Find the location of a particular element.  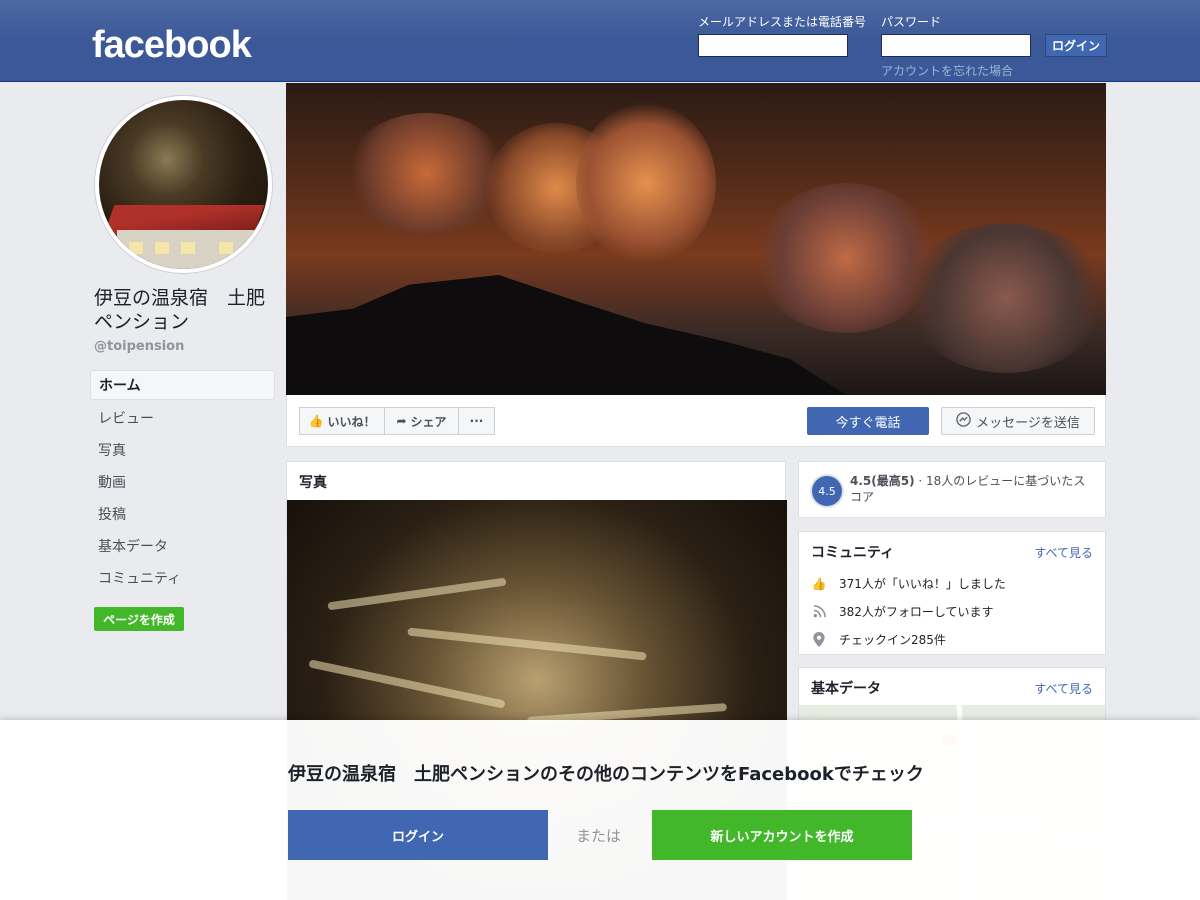

likes-count: 371人が「いいね！」しました is located at coordinates (922, 584).